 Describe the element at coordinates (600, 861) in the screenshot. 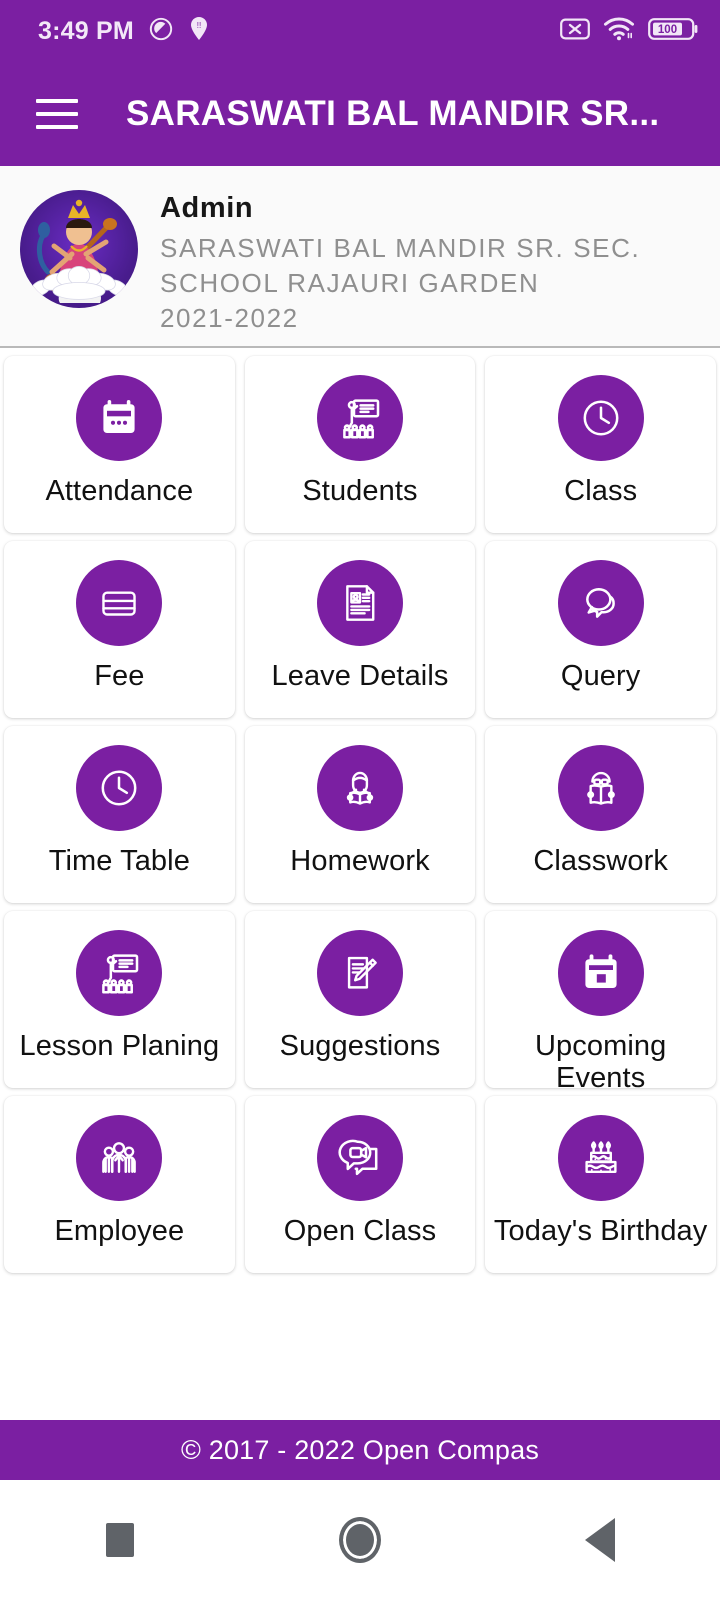

I see `menu-tile-label: Classwork` at that location.